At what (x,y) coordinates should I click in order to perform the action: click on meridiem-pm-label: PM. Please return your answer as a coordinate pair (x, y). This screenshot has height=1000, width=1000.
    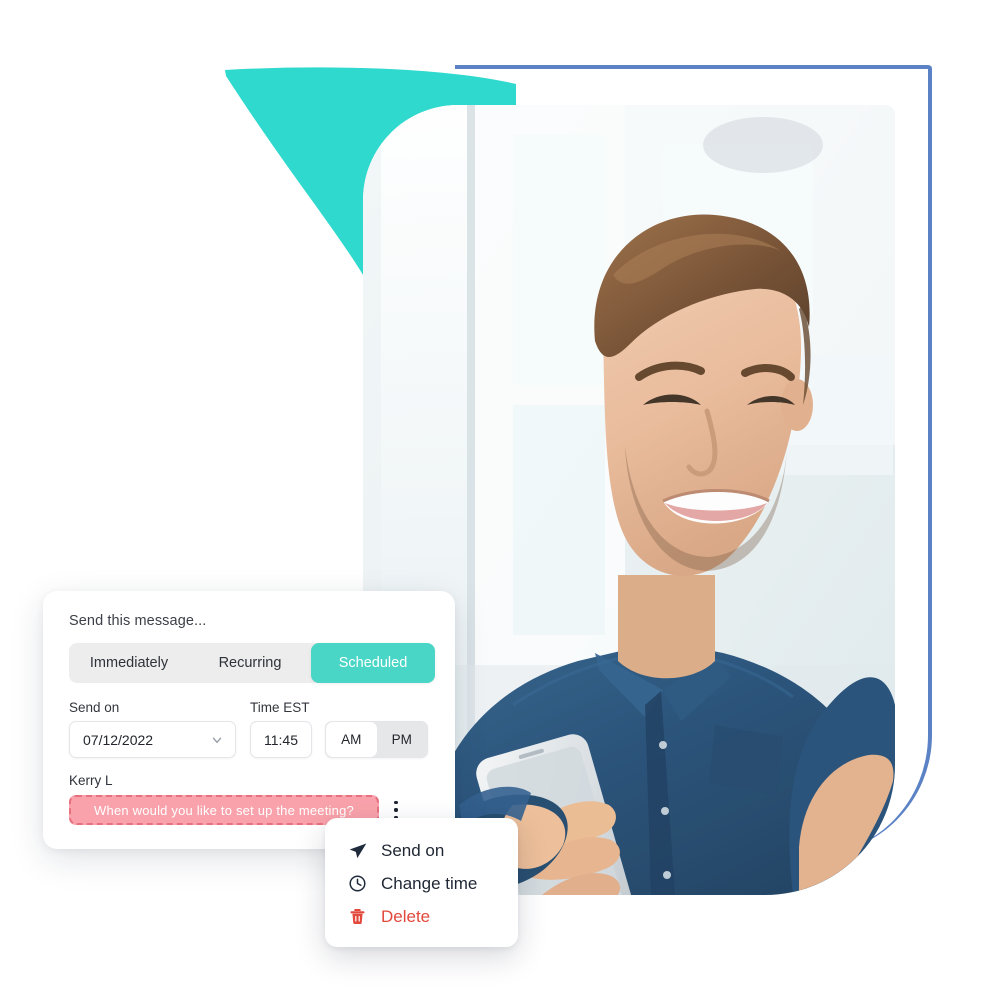
    Looking at the image, I should click on (401, 739).